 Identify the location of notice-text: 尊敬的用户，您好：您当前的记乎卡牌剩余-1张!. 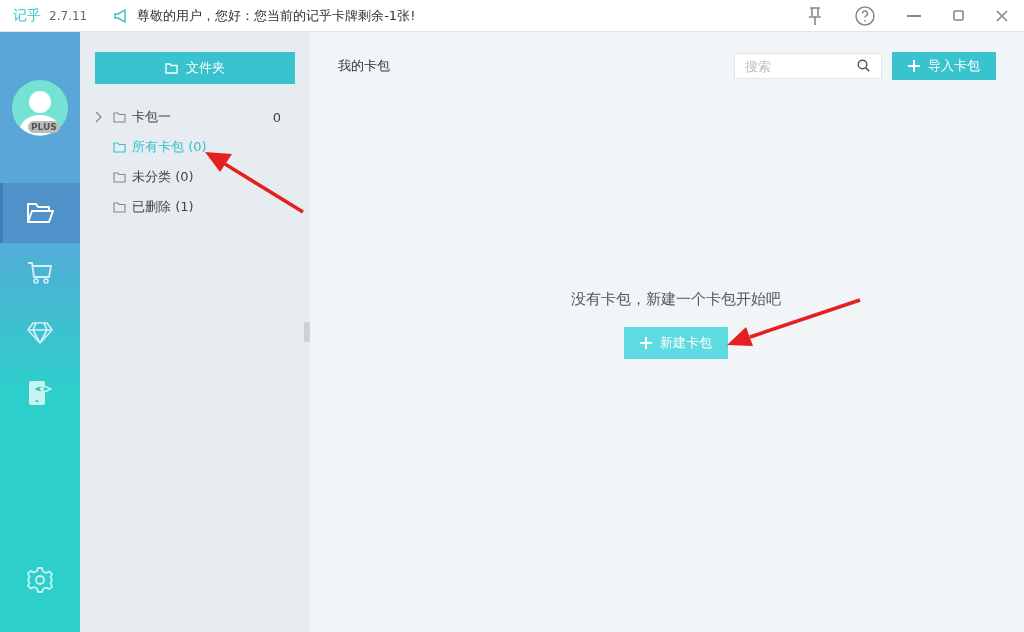
(276, 15).